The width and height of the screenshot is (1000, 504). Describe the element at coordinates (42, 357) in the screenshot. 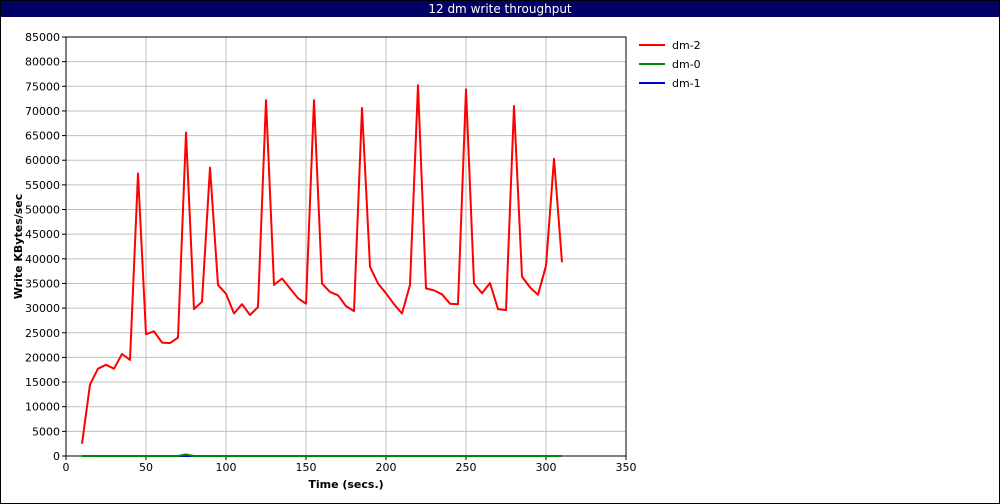

I see `y-tick-label: 20000` at that location.